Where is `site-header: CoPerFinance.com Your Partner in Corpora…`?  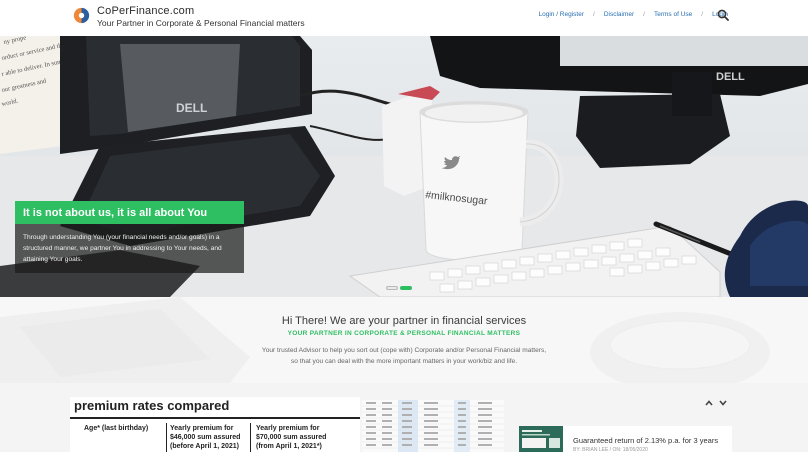 site-header: CoPerFinance.com Your Partner in Corpora… is located at coordinates (404, 18).